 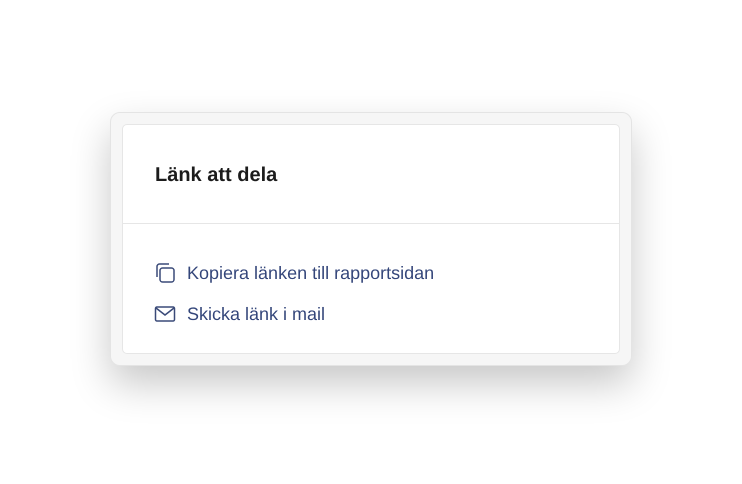 I want to click on copy-icon, so click(x=165, y=273).